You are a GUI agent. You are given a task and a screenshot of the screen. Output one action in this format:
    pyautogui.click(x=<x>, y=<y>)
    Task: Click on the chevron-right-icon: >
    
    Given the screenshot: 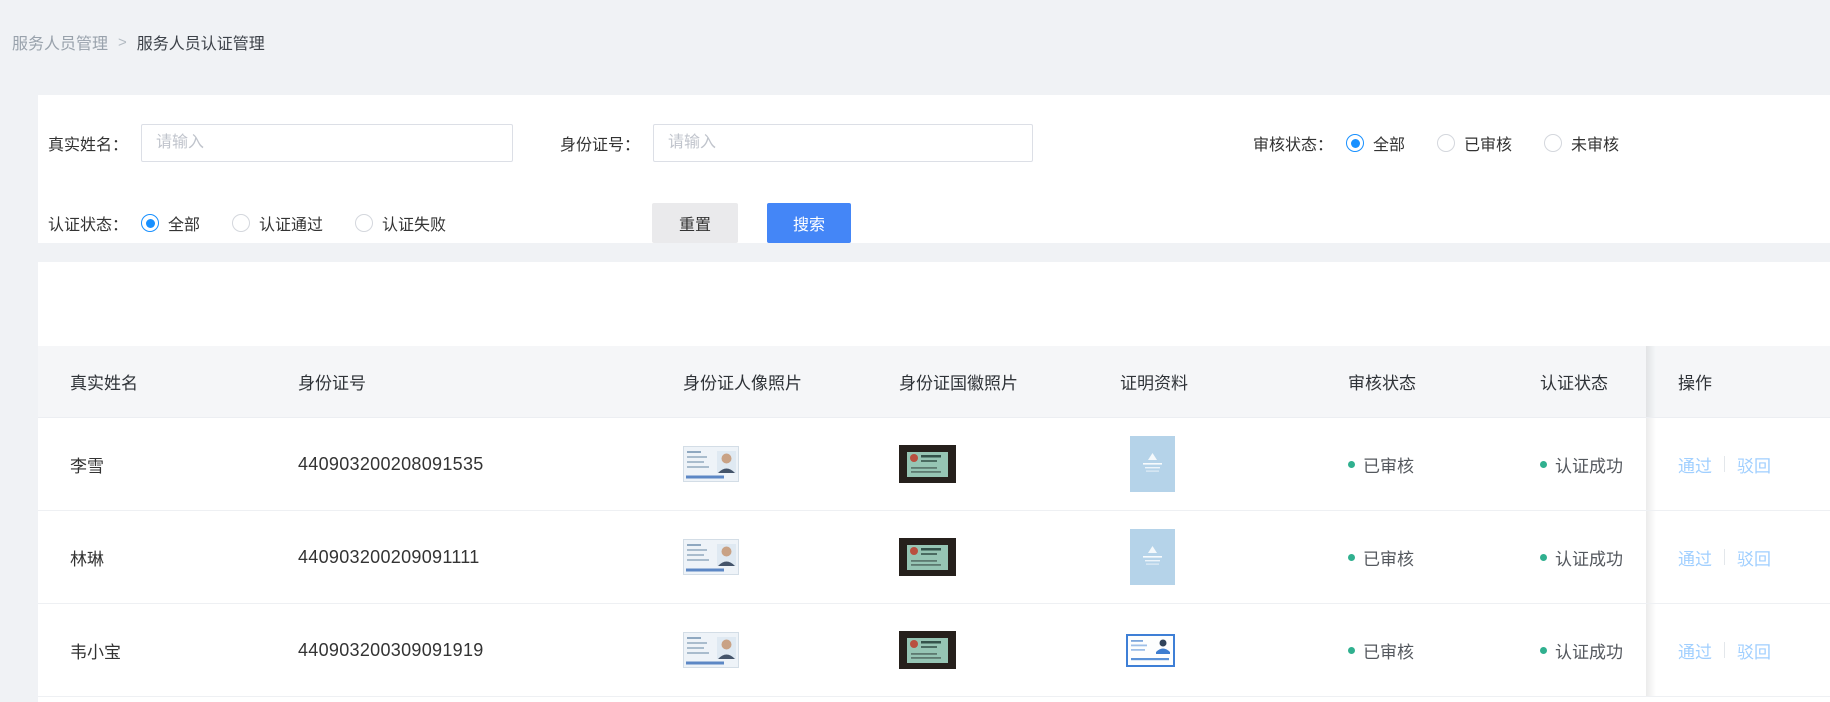 What is the action you would take?
    pyautogui.click(x=122, y=42)
    